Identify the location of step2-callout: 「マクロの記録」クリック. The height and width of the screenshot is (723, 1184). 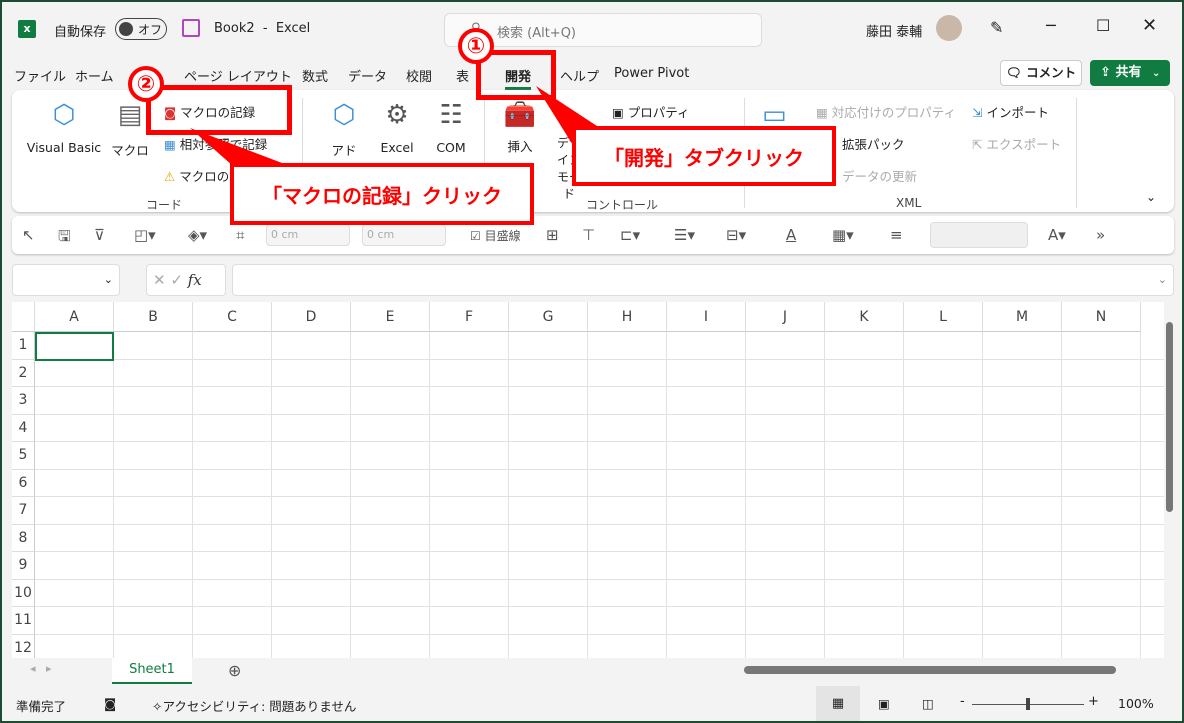
(382, 194).